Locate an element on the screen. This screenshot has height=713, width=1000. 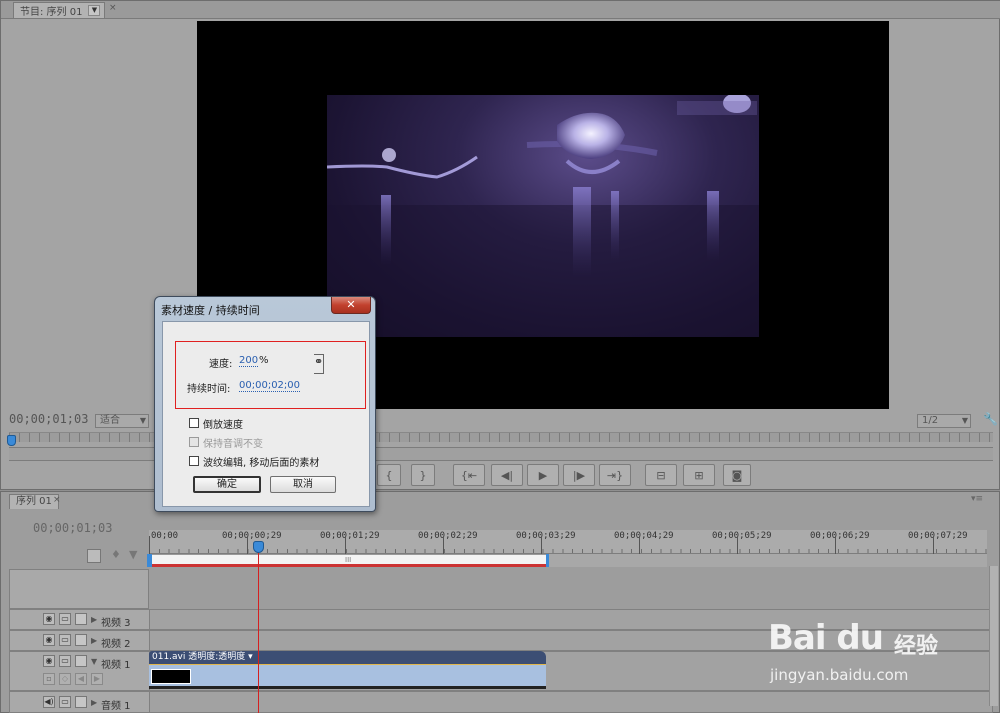
work-area-bar: III is located at coordinates (349, 560).